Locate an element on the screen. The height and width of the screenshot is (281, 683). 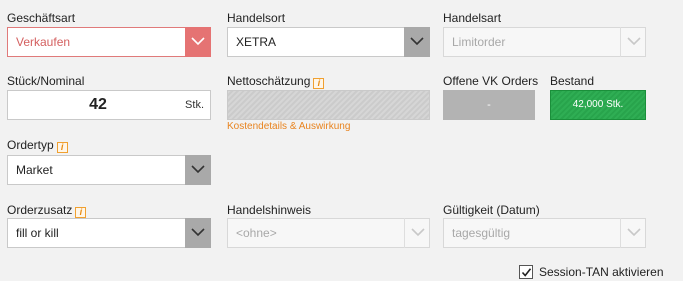
ordertyp-value: Market is located at coordinates (34, 170).